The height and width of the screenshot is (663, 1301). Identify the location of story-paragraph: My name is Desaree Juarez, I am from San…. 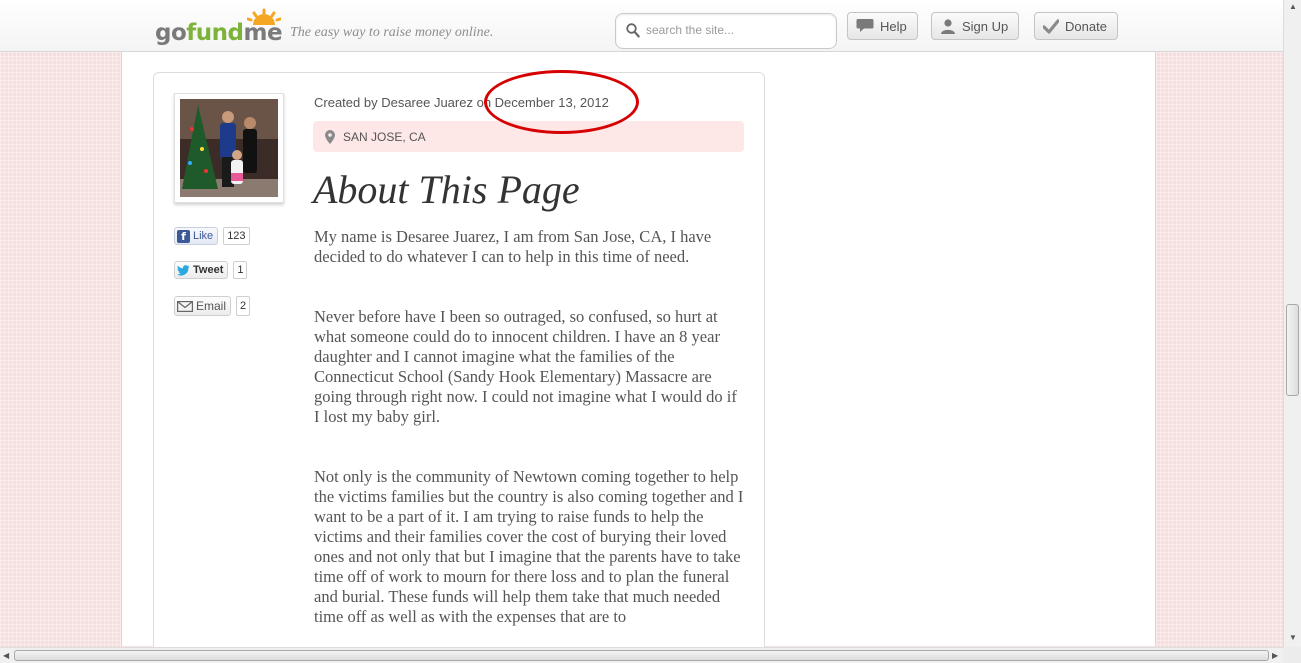
(513, 246).